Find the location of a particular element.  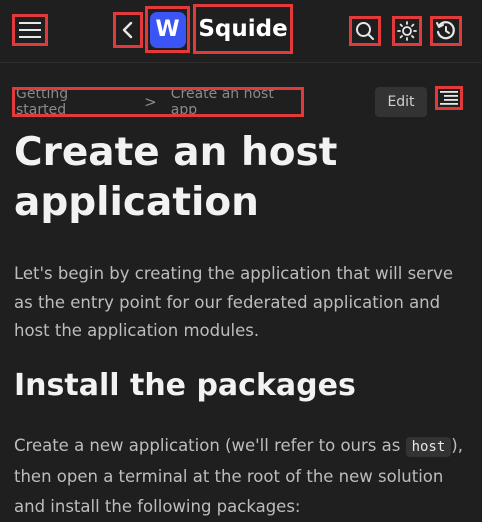

header-divider is located at coordinates (241, 62).